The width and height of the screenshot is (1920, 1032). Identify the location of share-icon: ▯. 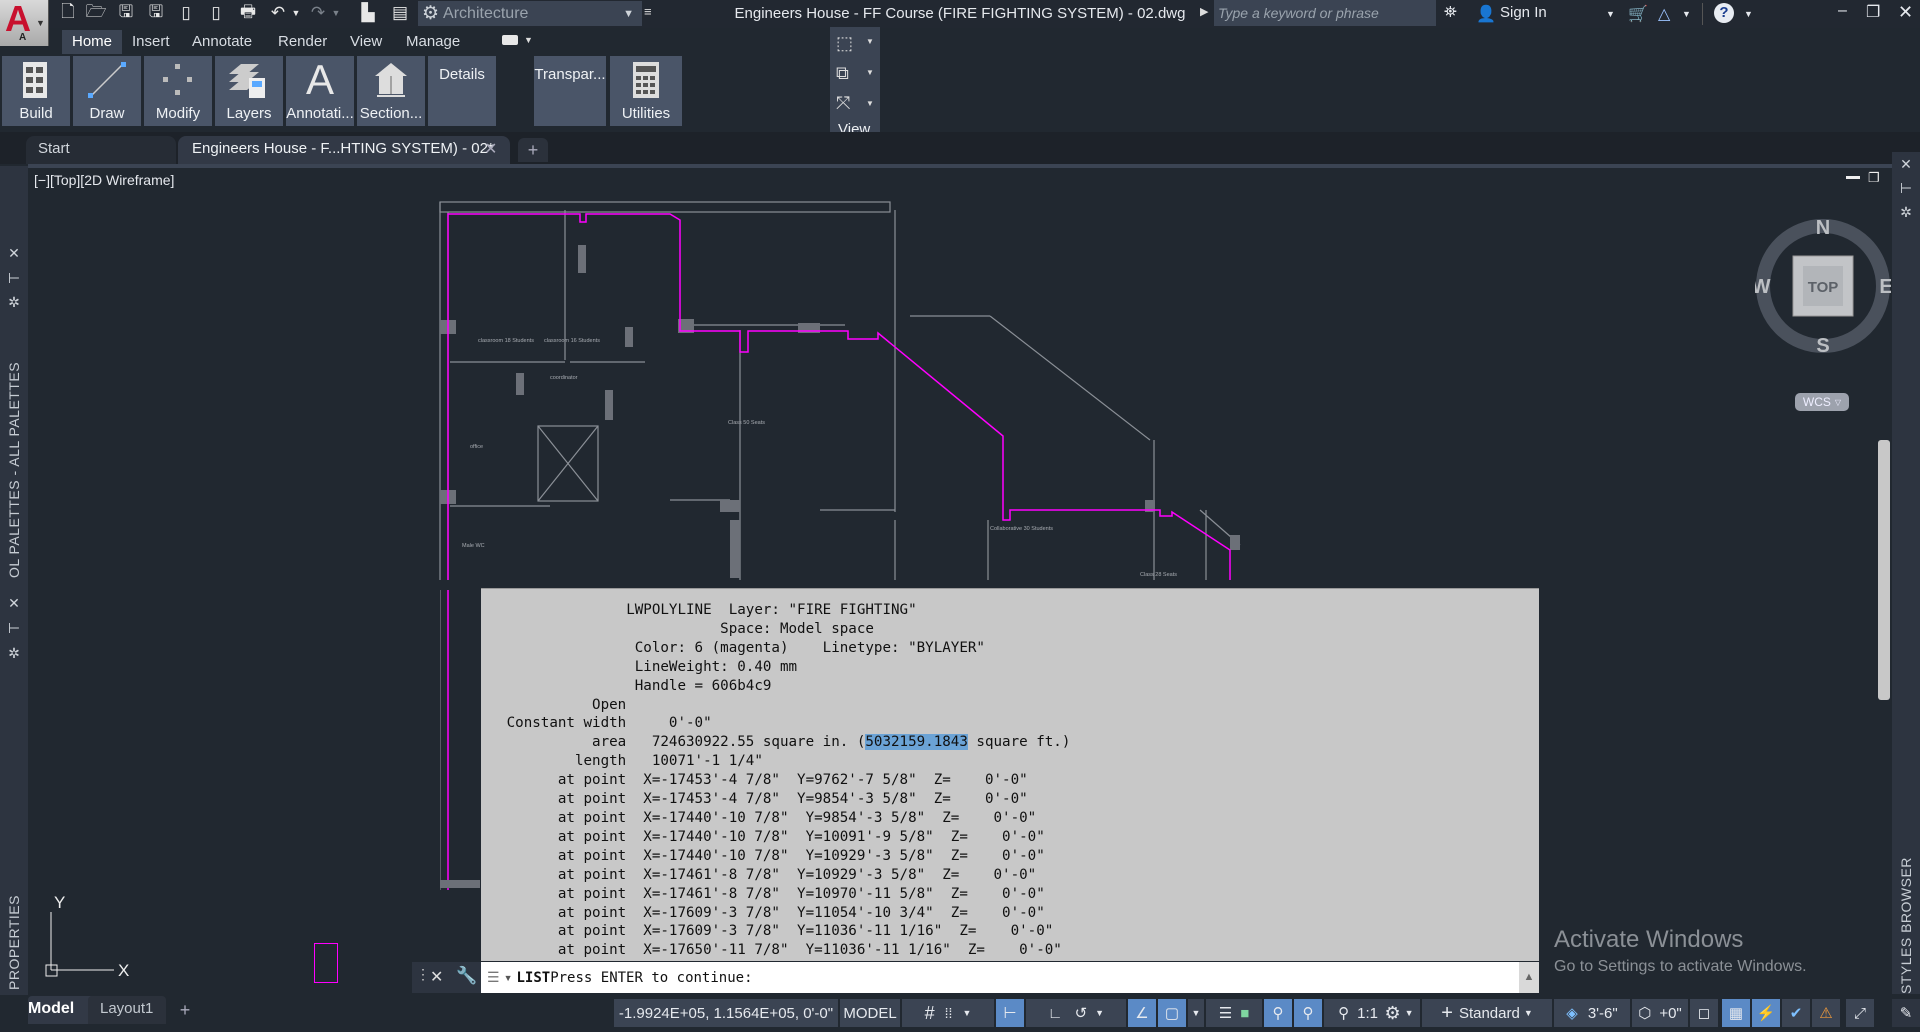
(216, 13).